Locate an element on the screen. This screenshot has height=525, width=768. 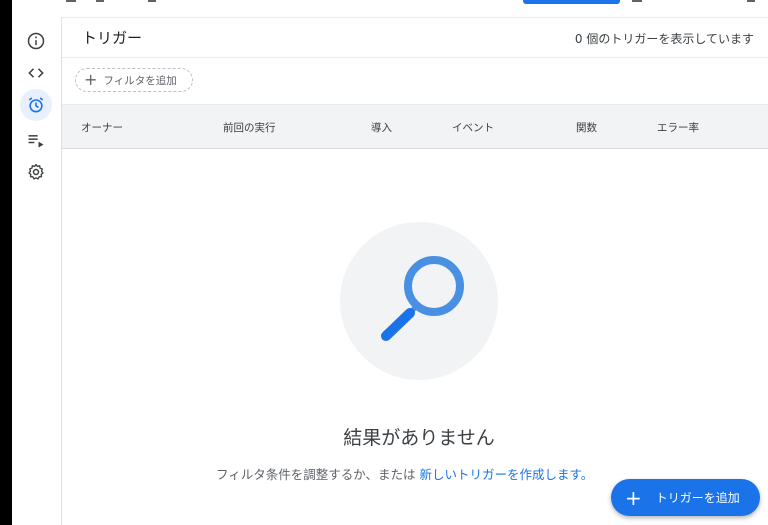
add-trigger-button: + トリガーを追加 is located at coordinates (685, 497).